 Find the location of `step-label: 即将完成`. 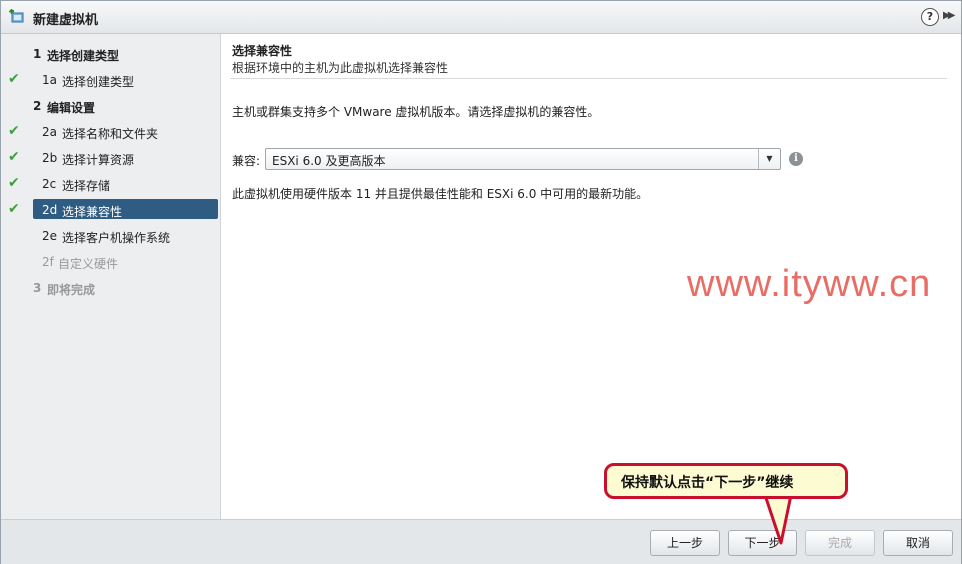

step-label: 即将完成 is located at coordinates (71, 290).